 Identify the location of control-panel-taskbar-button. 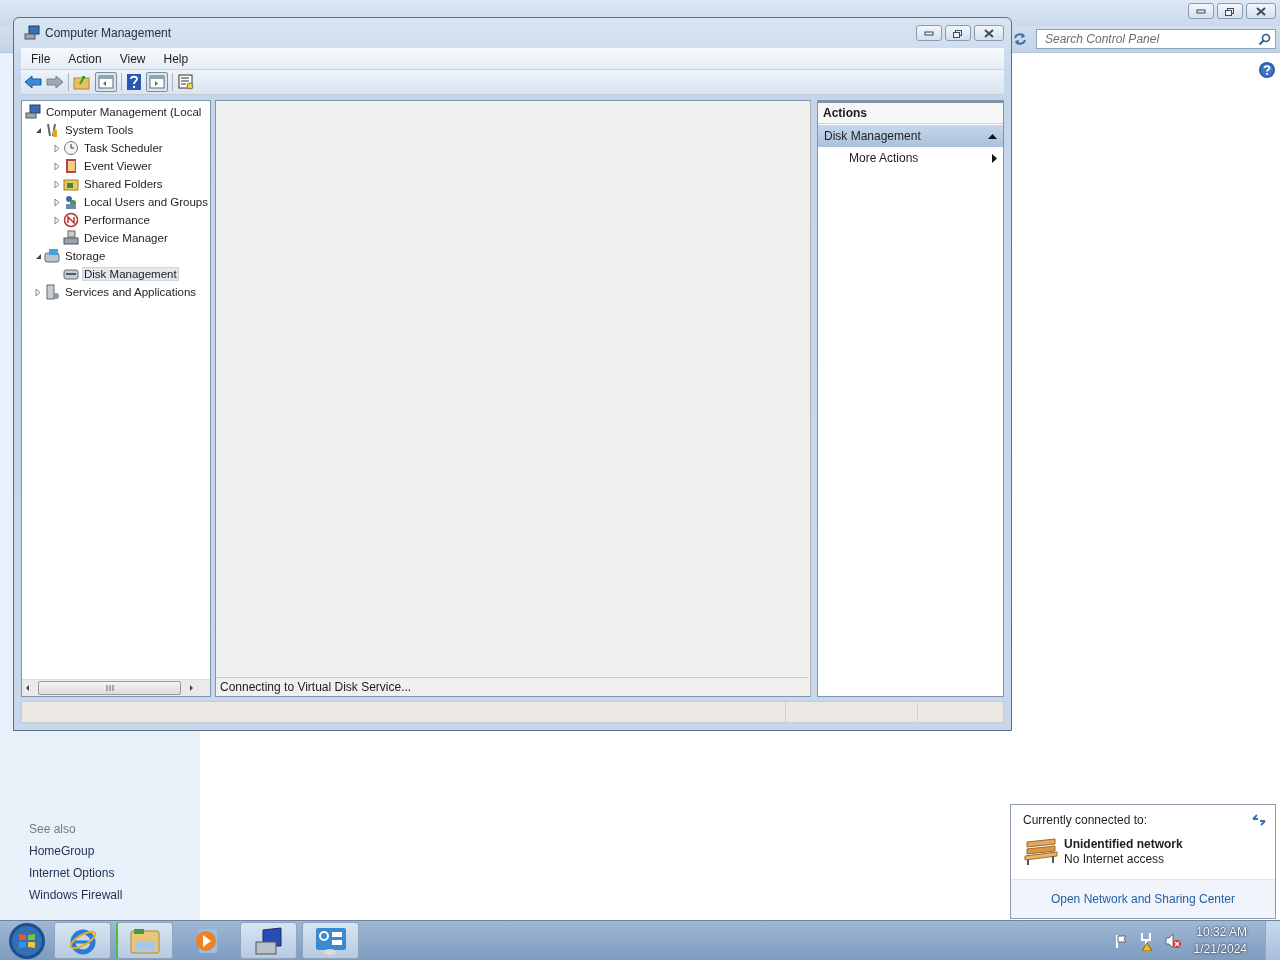
(330, 940).